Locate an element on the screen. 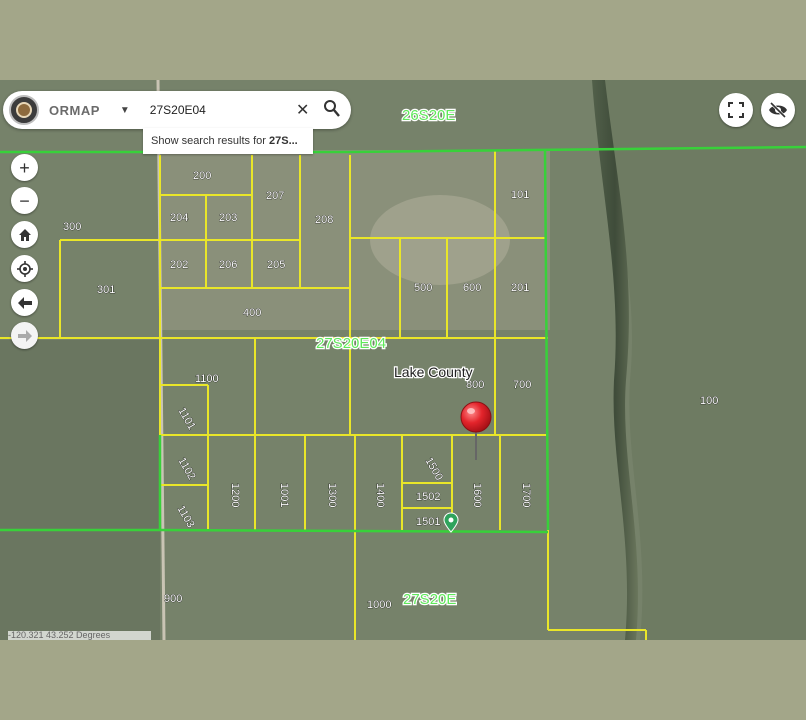 The width and height of the screenshot is (806, 720). parcel-label-203: 203 is located at coordinates (228, 218).